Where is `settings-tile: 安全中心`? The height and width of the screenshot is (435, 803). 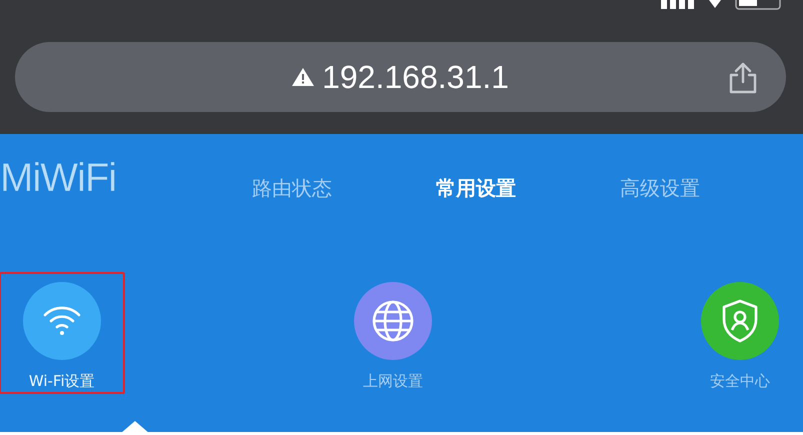
settings-tile: 安全中心 is located at coordinates (740, 333).